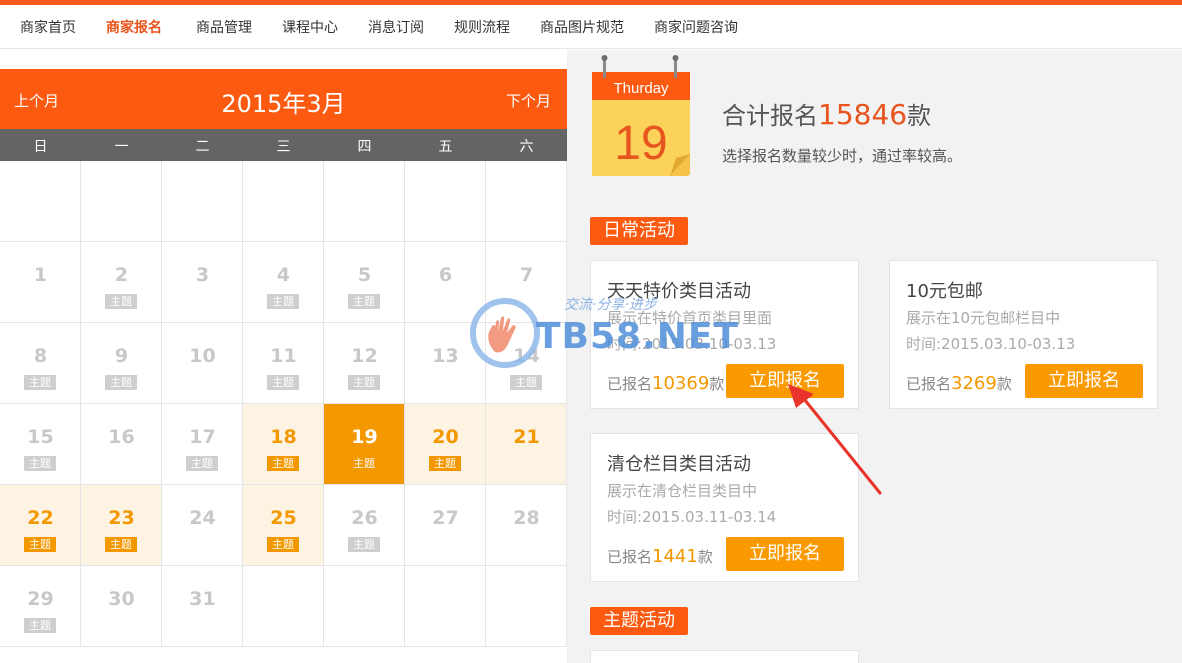 The height and width of the screenshot is (663, 1182). What do you see at coordinates (40, 599) in the screenshot?
I see `calendar-day-number: 29` at bounding box center [40, 599].